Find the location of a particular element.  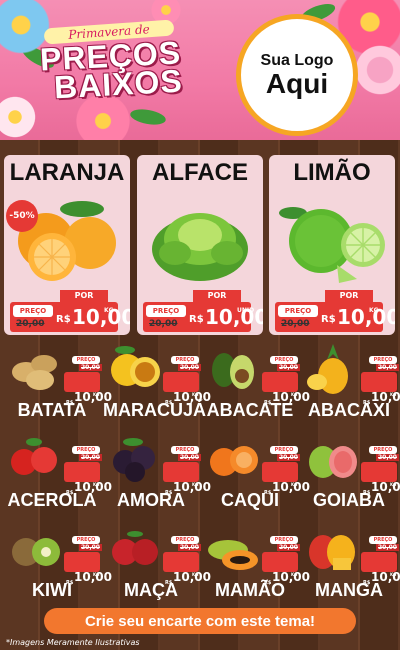

product-name: LIMÃO is located at coordinates (332, 172).